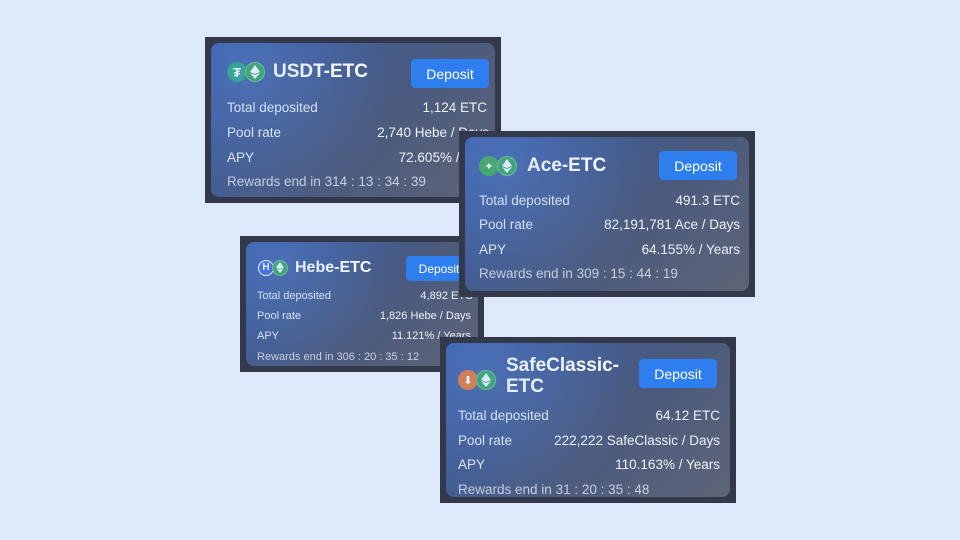 Image resolution: width=960 pixels, height=540 pixels. I want to click on rewards-end-countdown: 31 : 20 : 35 : 48, so click(602, 489).